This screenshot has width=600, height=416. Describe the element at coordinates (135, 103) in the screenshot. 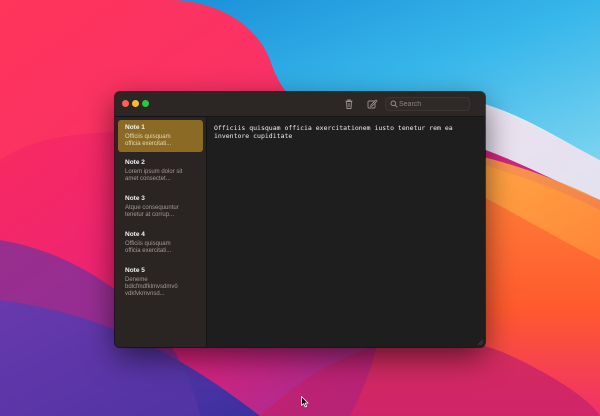

I see `minimize-window-button` at that location.